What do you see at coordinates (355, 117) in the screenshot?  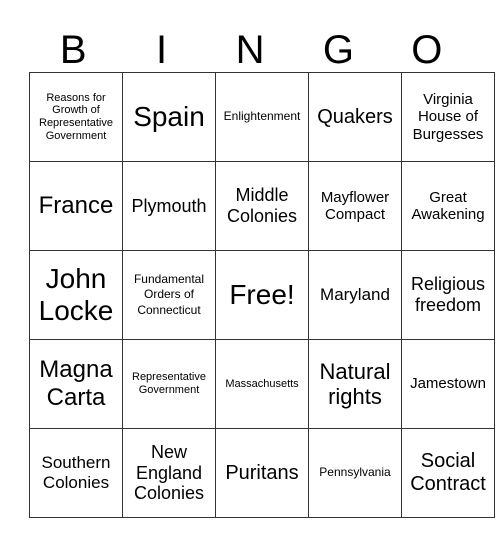 I see `bingo-cell: Quakers` at bounding box center [355, 117].